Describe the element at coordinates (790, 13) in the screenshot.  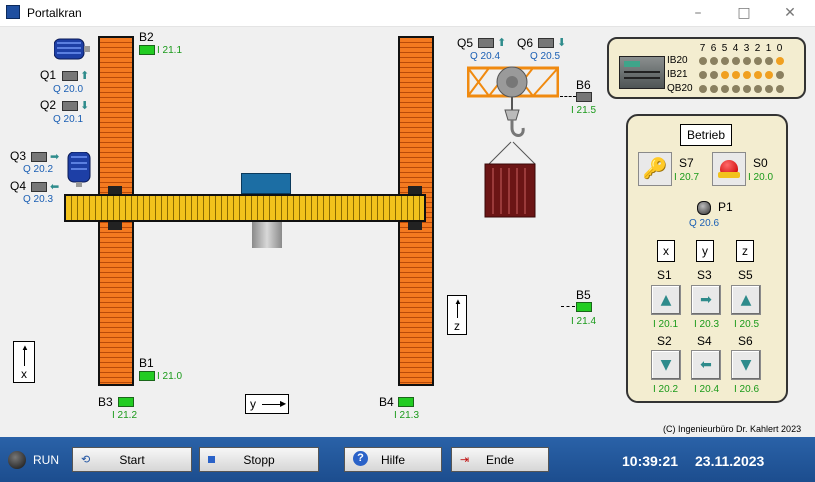
I see `close-button: ✕` at that location.